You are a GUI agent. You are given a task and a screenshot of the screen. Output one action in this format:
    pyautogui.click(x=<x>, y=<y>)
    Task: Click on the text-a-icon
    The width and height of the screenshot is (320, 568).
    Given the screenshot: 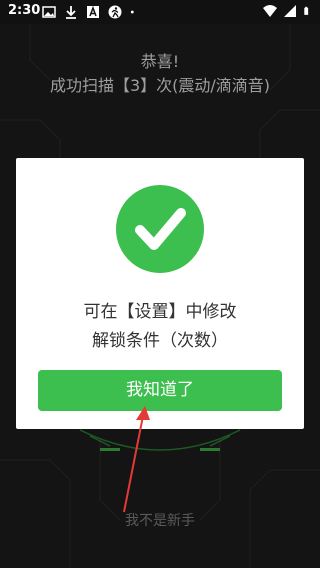 What is the action you would take?
    pyautogui.click(x=93, y=11)
    